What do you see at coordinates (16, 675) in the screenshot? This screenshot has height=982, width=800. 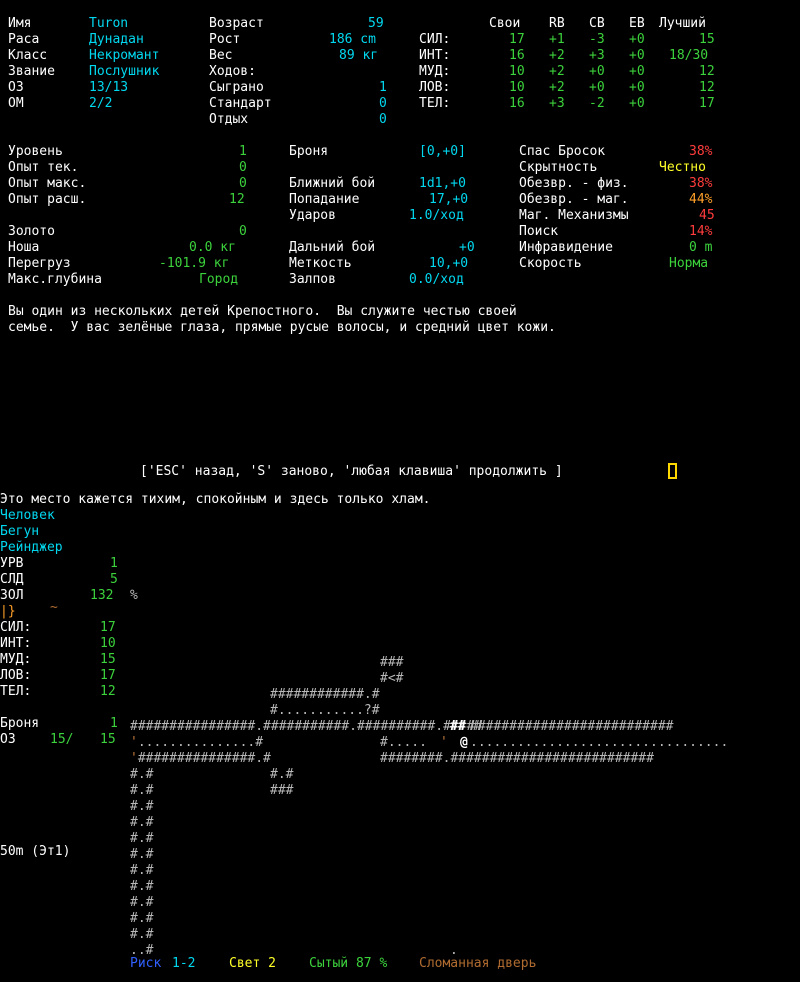 I see `sidebar-dex-label: ЛОВ:` at bounding box center [16, 675].